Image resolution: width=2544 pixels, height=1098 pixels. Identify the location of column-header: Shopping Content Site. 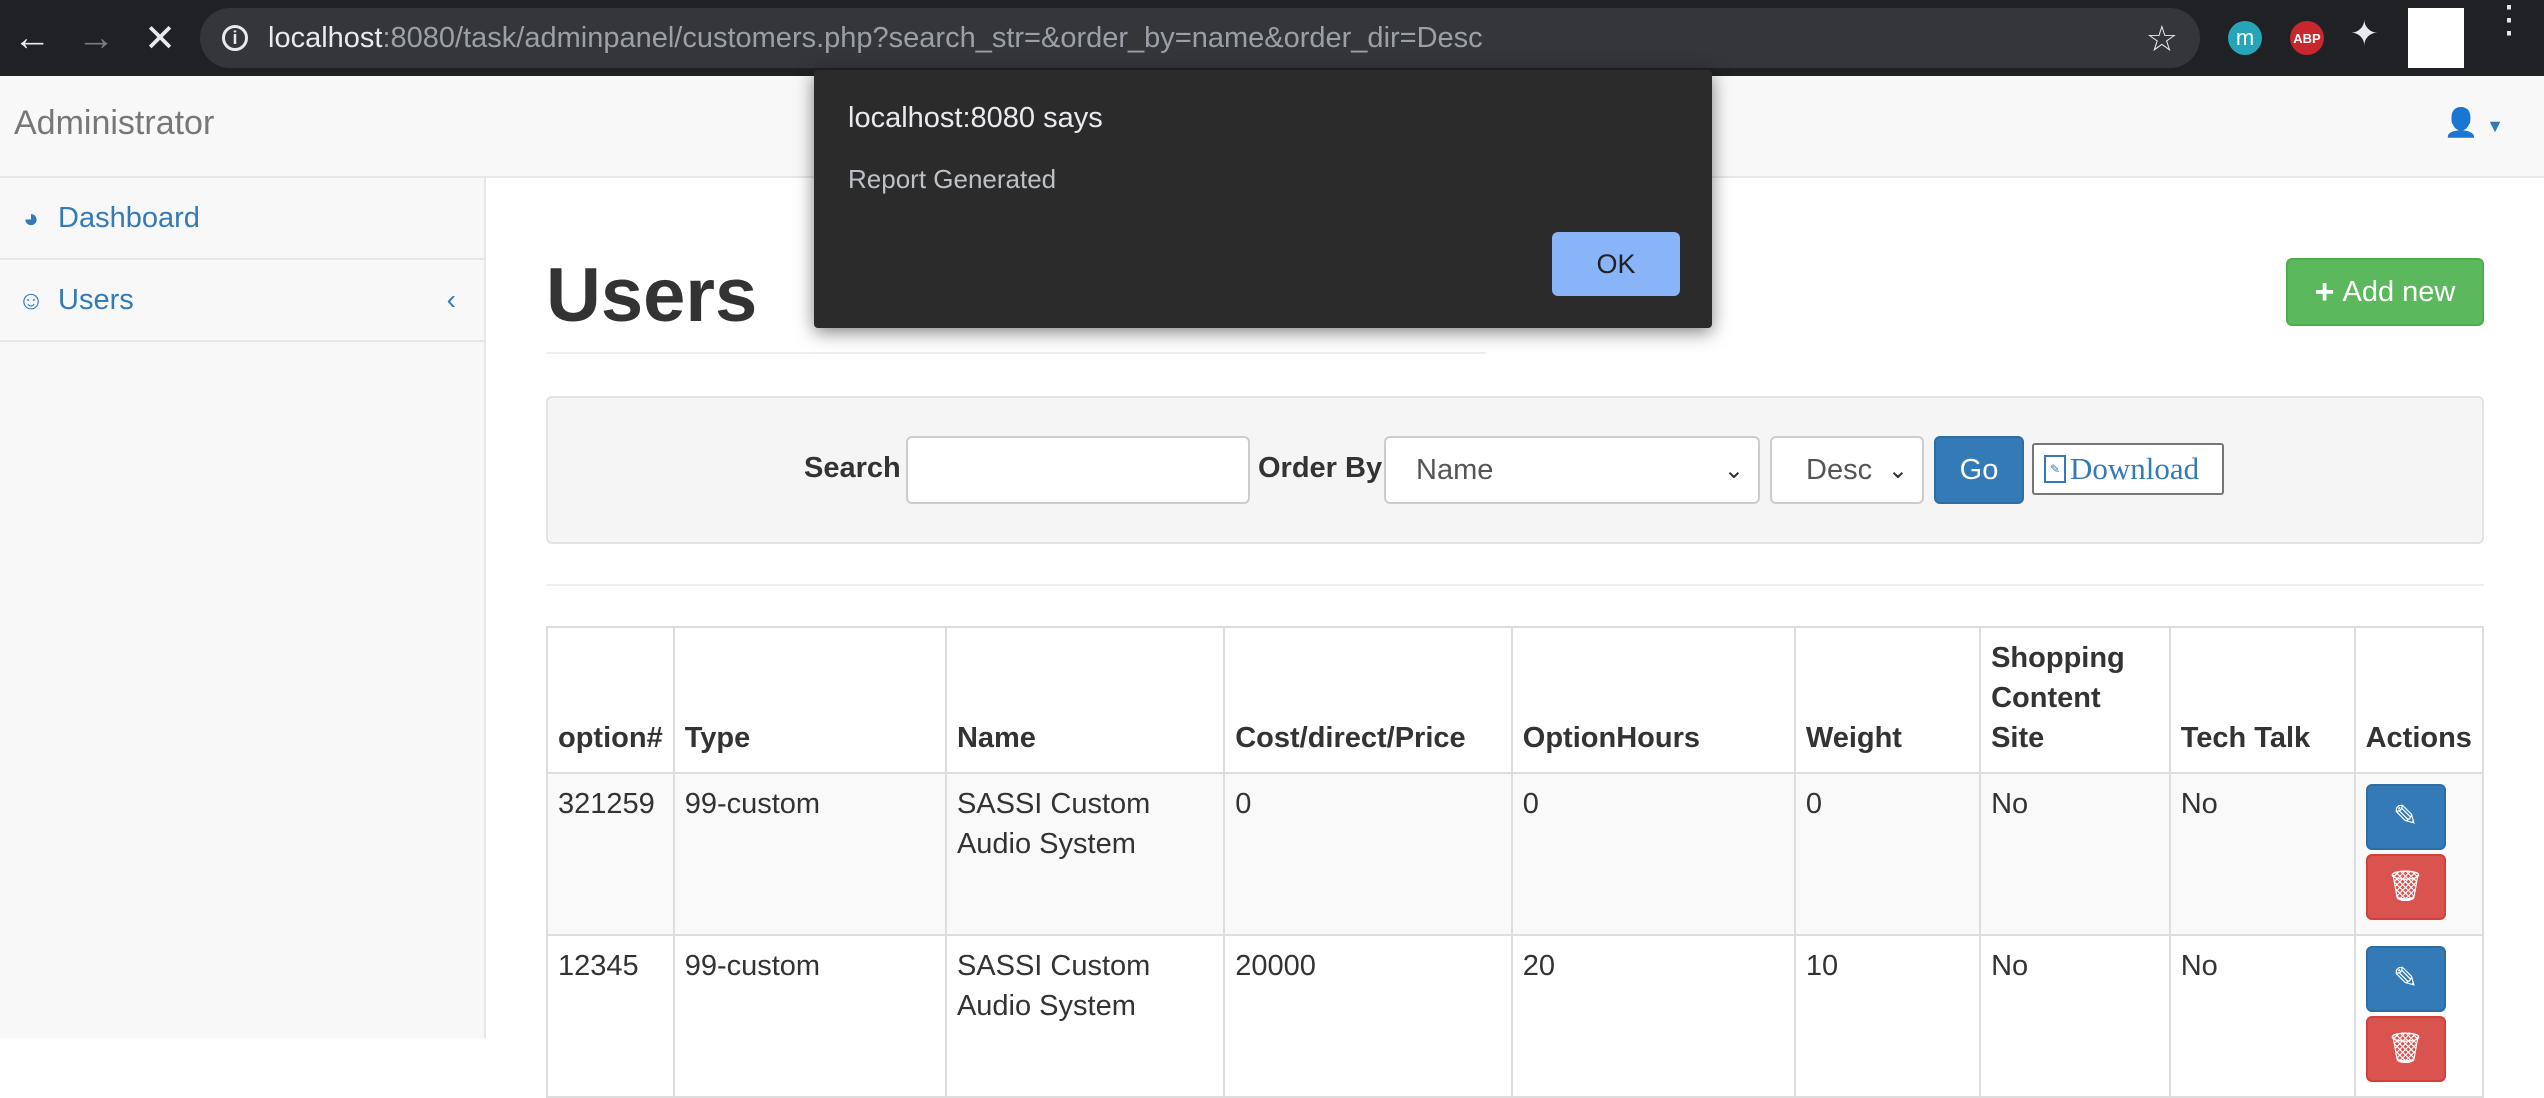
(2075, 700).